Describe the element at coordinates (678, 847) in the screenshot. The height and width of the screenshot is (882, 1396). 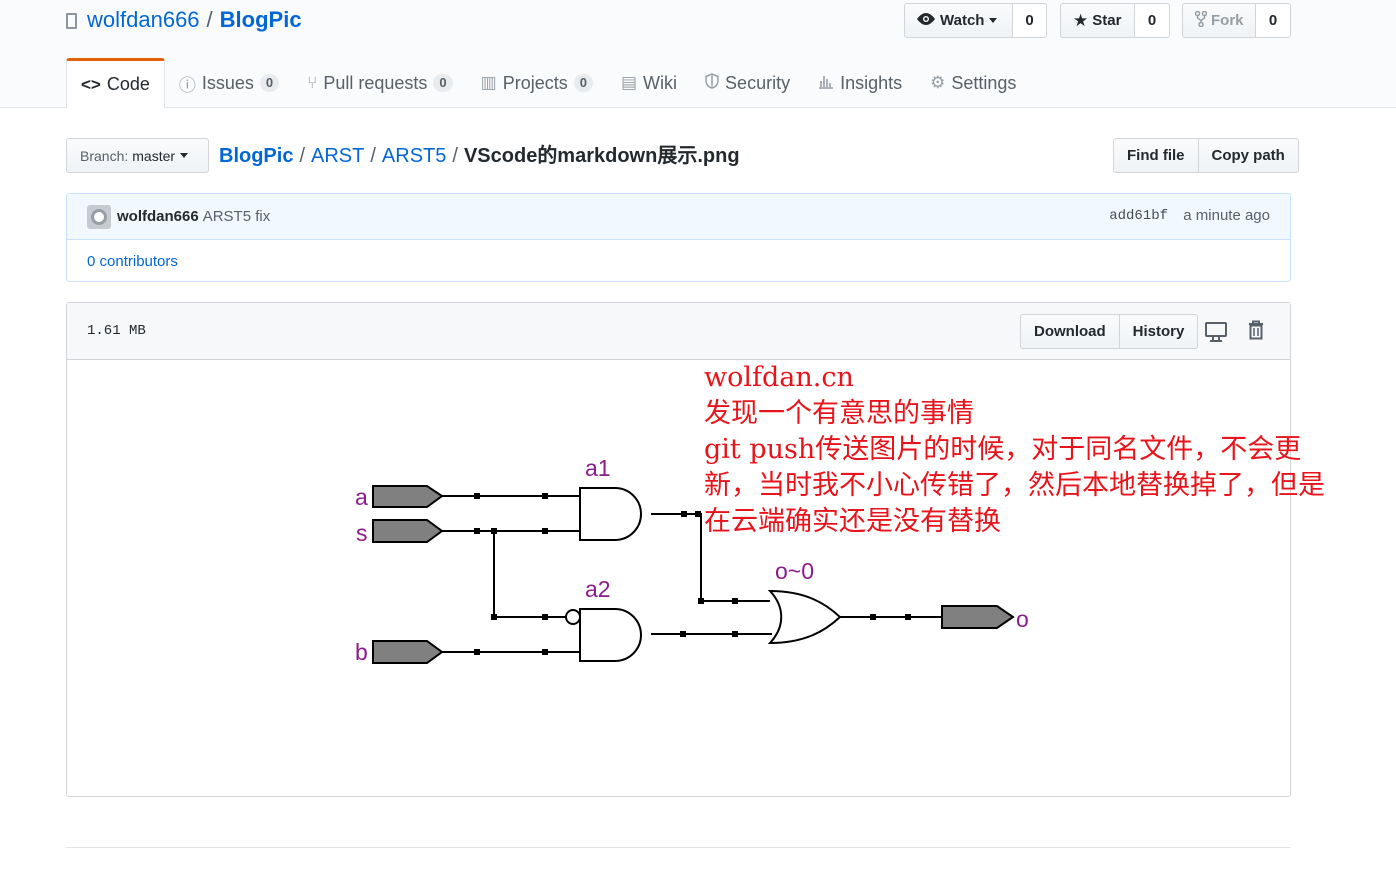
I see `divider` at that location.